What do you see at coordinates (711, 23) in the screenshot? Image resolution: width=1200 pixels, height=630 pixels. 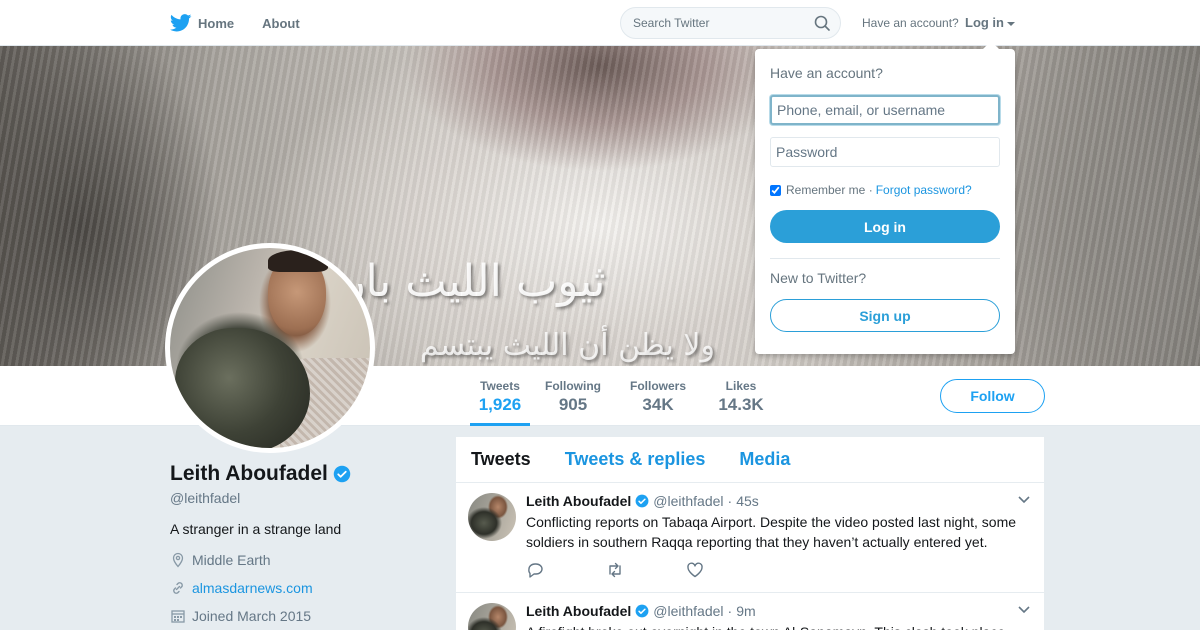 I see `search-input` at bounding box center [711, 23].